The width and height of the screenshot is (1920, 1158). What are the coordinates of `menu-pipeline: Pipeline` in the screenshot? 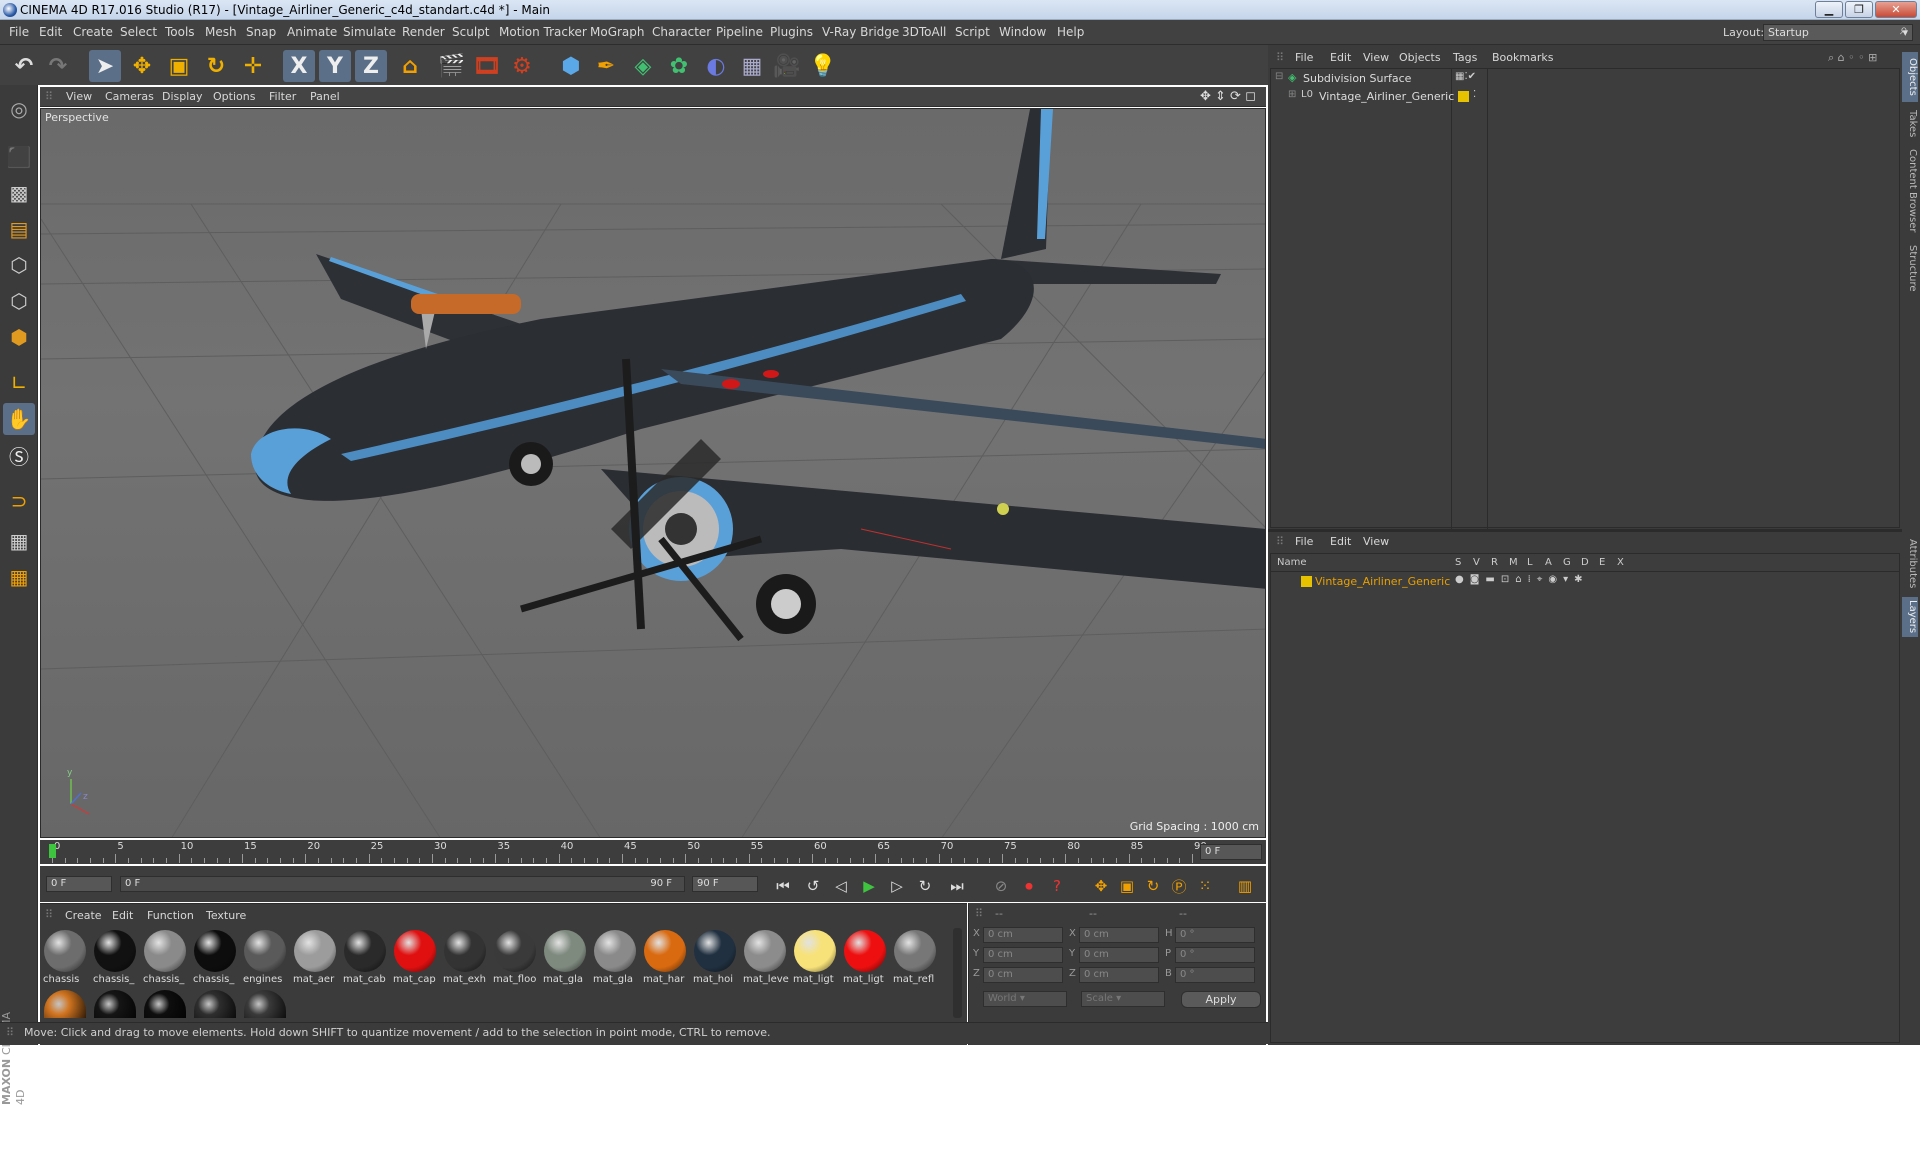 It's located at (739, 32).